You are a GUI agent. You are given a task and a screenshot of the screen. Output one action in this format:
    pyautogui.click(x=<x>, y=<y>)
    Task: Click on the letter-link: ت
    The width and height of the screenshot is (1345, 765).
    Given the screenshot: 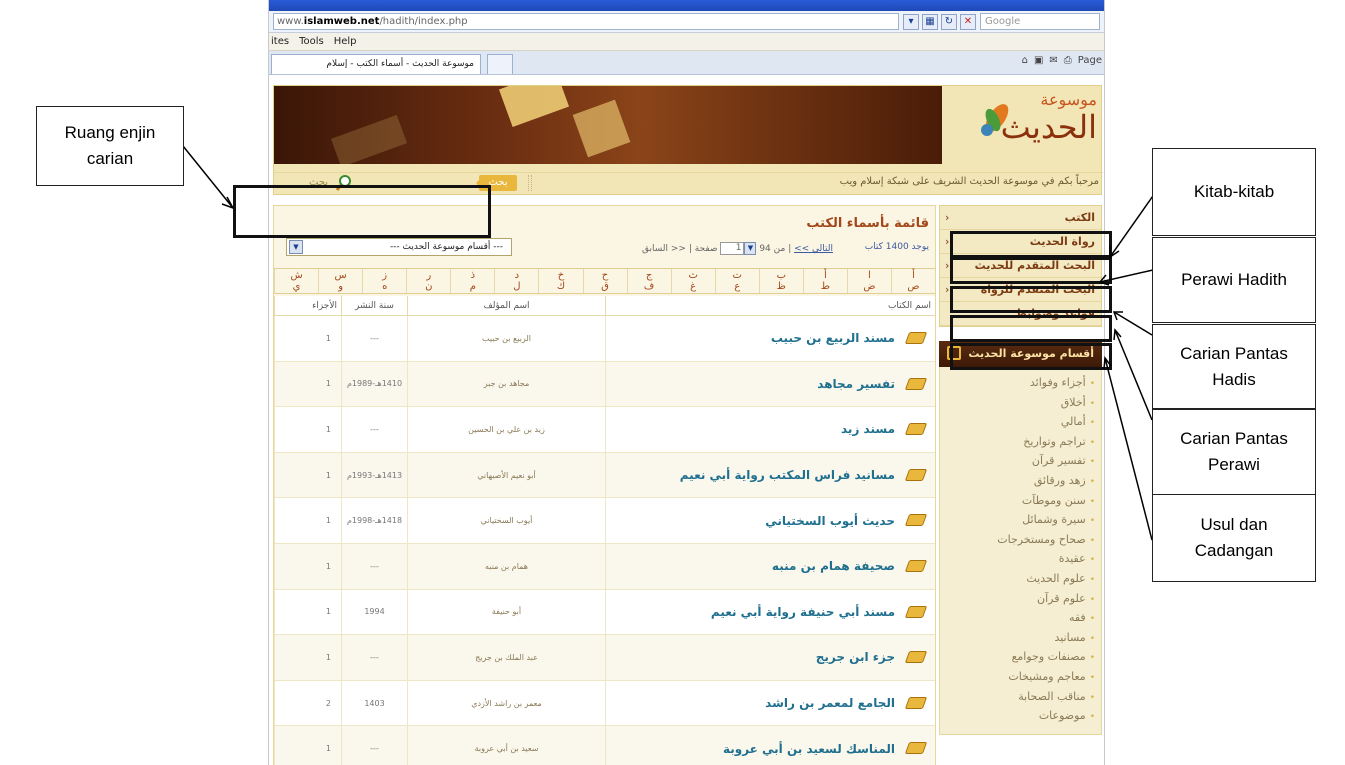 What is the action you would take?
    pyautogui.click(x=737, y=275)
    